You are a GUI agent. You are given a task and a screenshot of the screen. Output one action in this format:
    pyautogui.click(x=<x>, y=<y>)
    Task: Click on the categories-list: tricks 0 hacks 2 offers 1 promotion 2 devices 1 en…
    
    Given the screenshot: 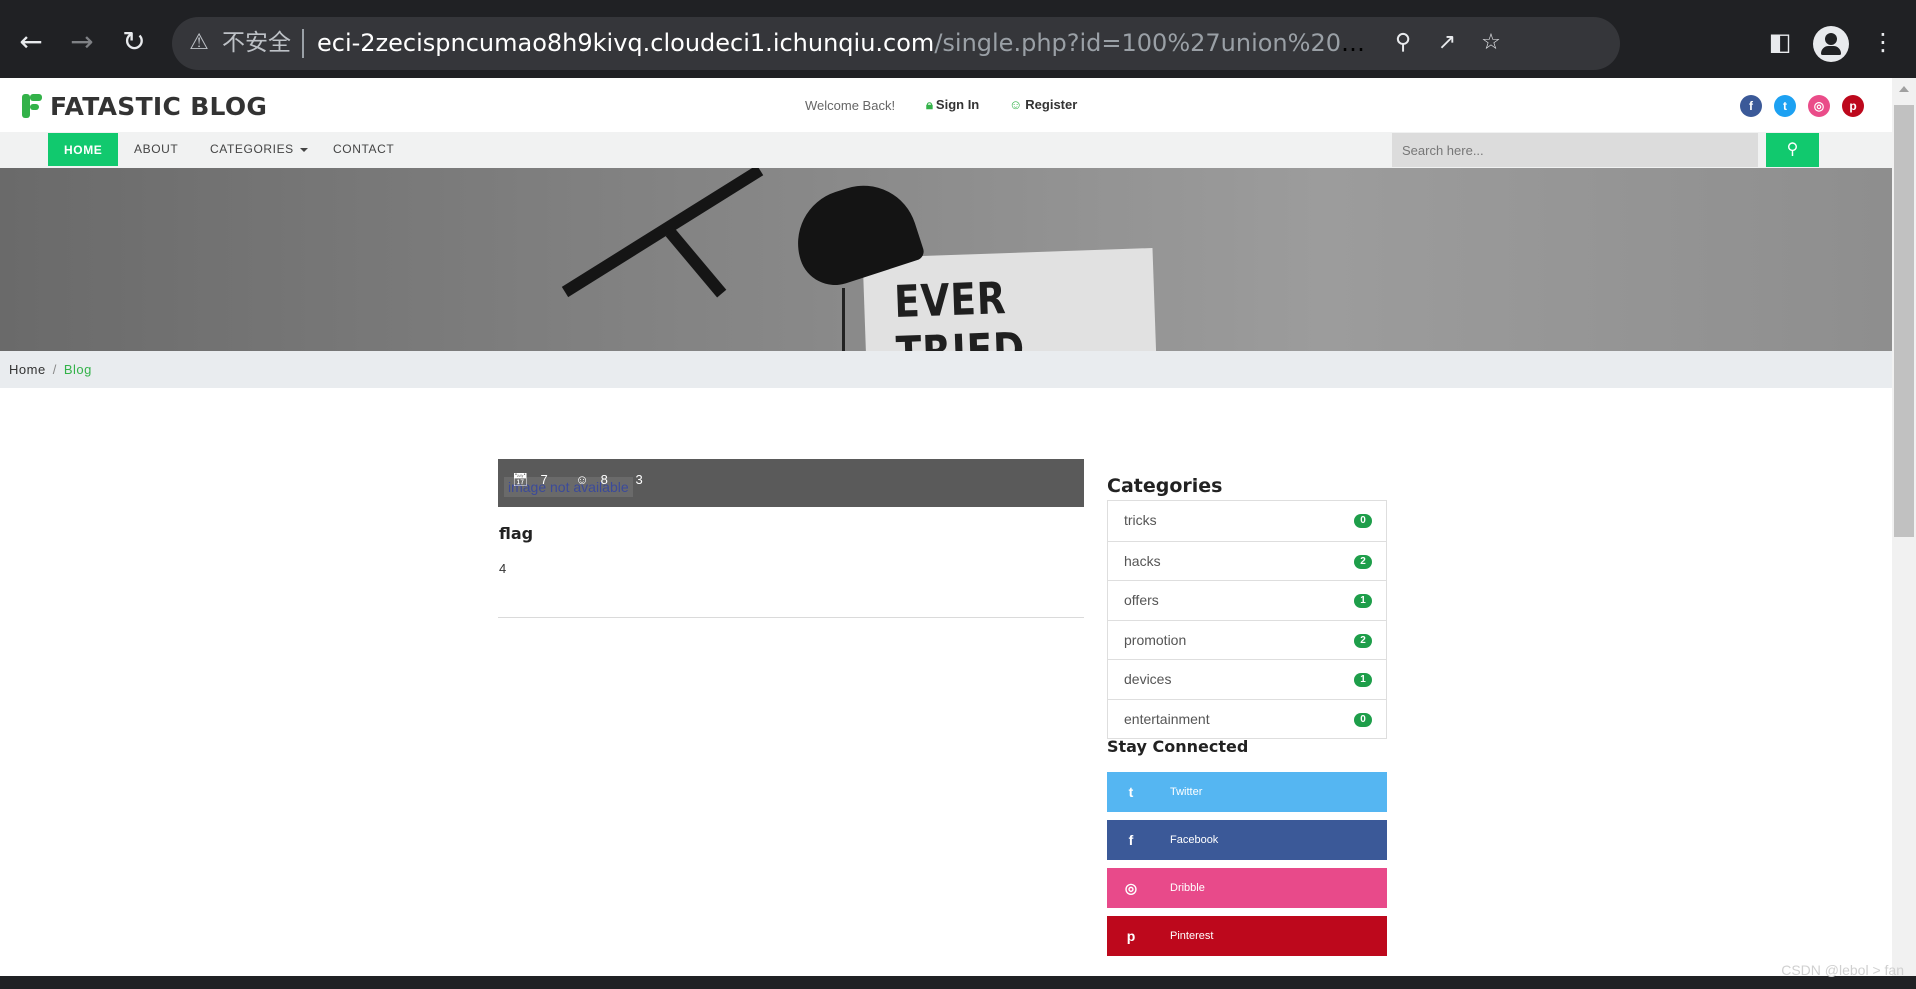 What is the action you would take?
    pyautogui.click(x=1247, y=619)
    